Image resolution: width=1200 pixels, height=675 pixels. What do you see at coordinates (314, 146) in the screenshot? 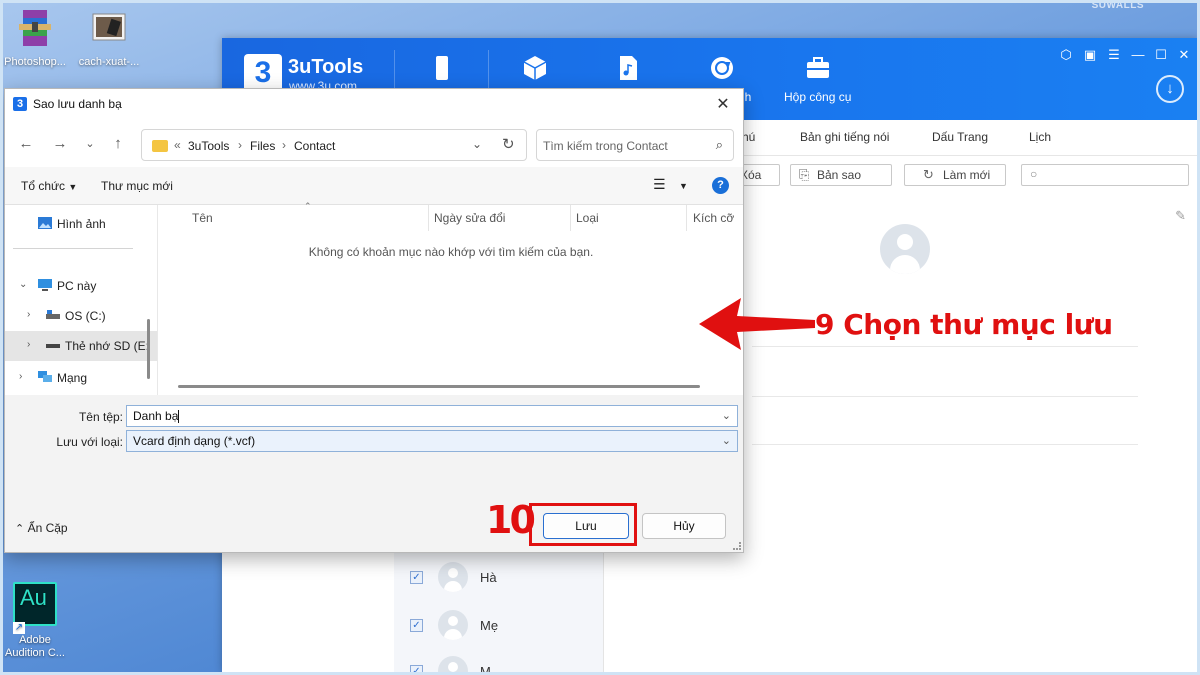
I see `breadcrumb-contact: Contact` at bounding box center [314, 146].